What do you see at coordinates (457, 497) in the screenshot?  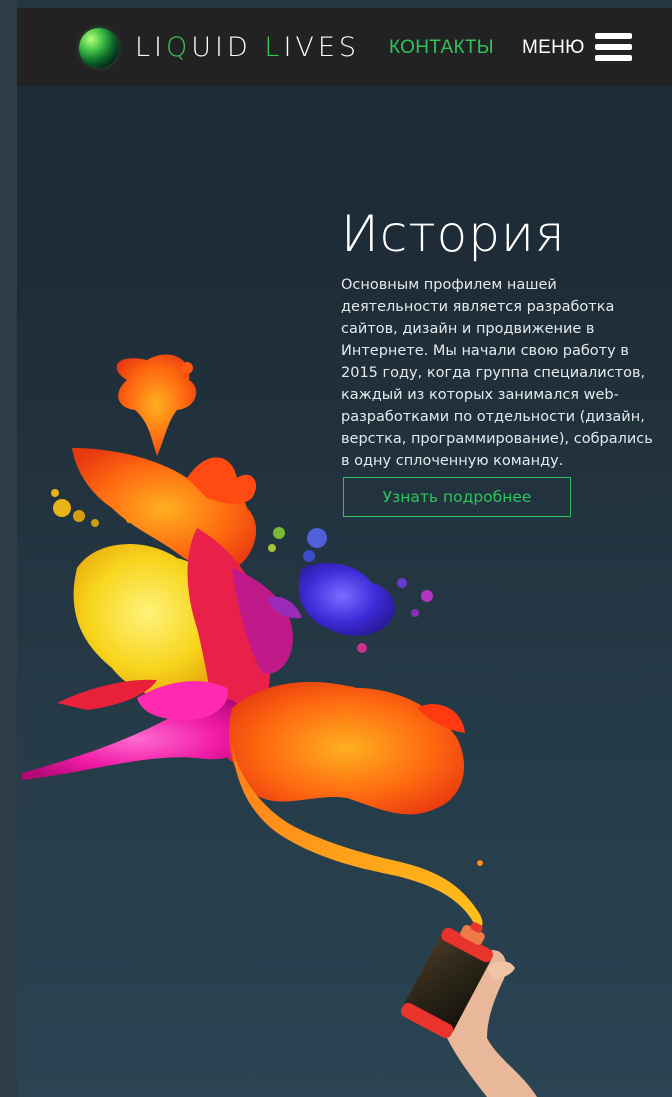 I see `learn-more-button: Узнать подробнее` at bounding box center [457, 497].